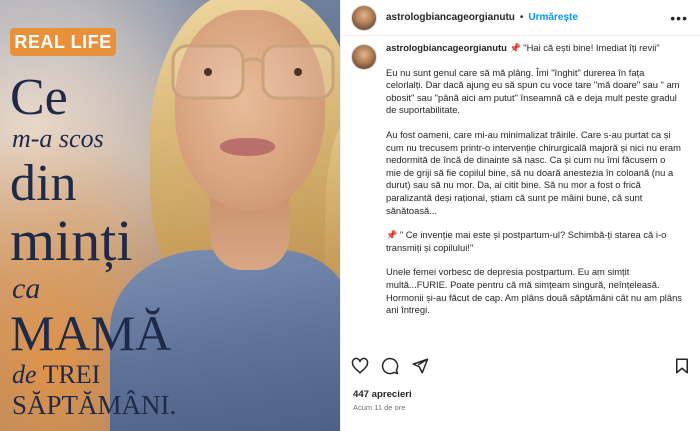  Describe the element at coordinates (43, 183) in the screenshot. I see `headline-line: din` at that location.